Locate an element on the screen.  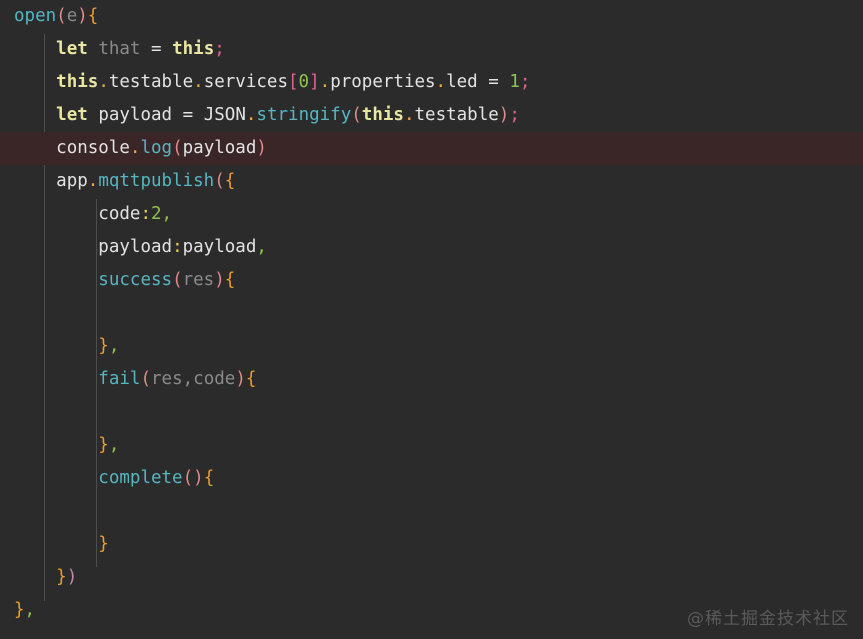
code-line-19: }, is located at coordinates (431, 610).